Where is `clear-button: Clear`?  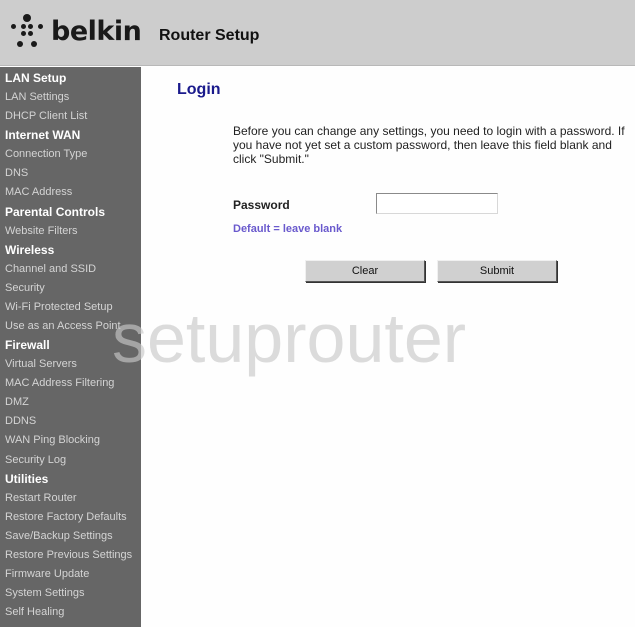 clear-button: Clear is located at coordinates (365, 271).